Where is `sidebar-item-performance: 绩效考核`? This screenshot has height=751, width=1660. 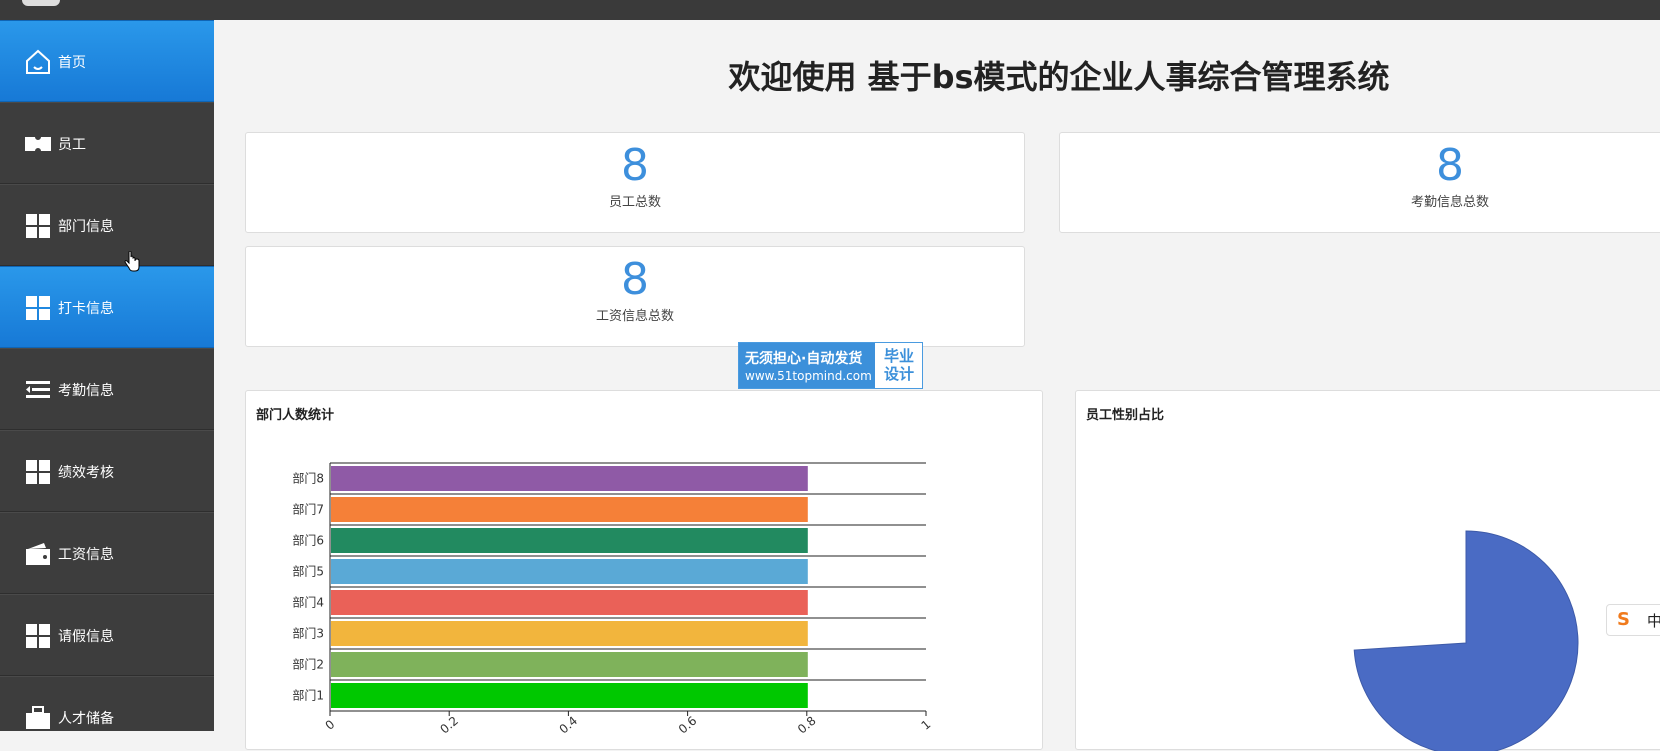 sidebar-item-performance: 绩效考核 is located at coordinates (107, 471).